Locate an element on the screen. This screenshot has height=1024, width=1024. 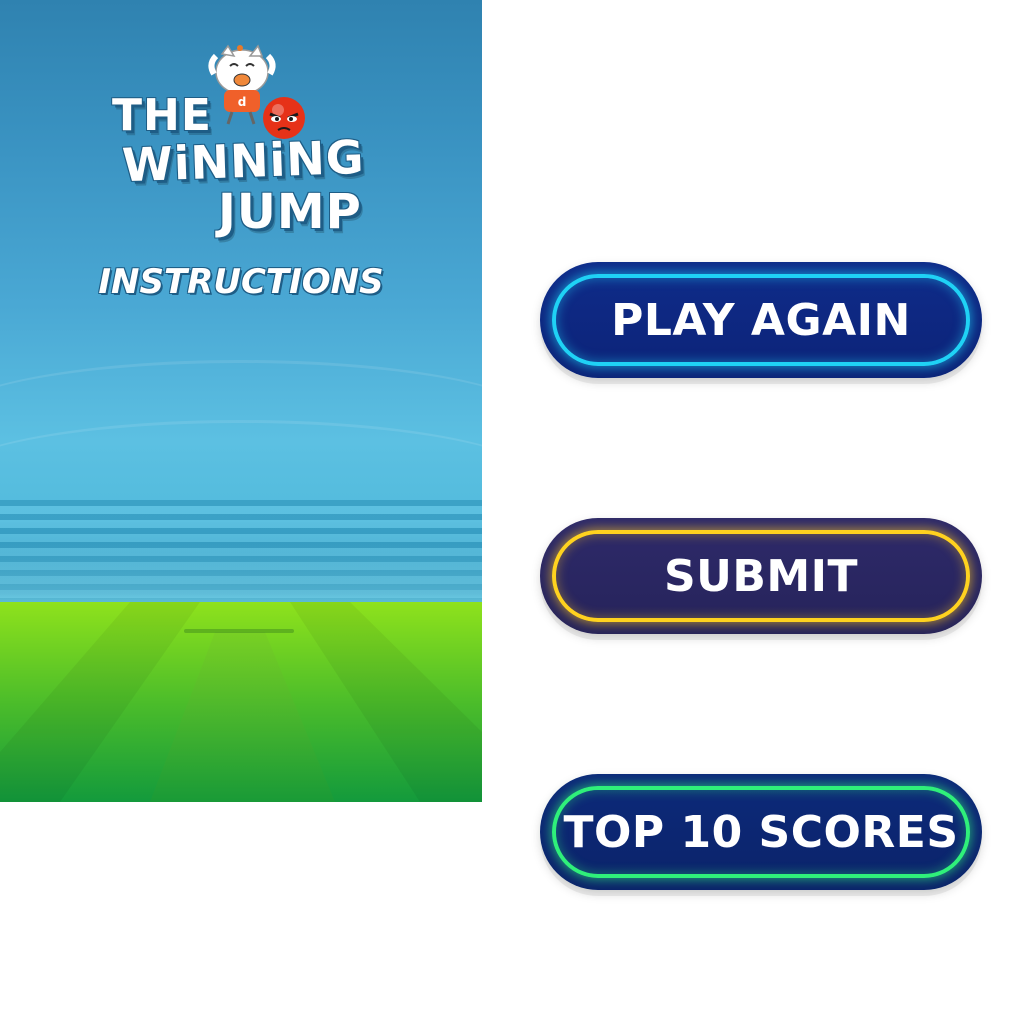
logo-word-jump: JUMP is located at coordinates (290, 212).